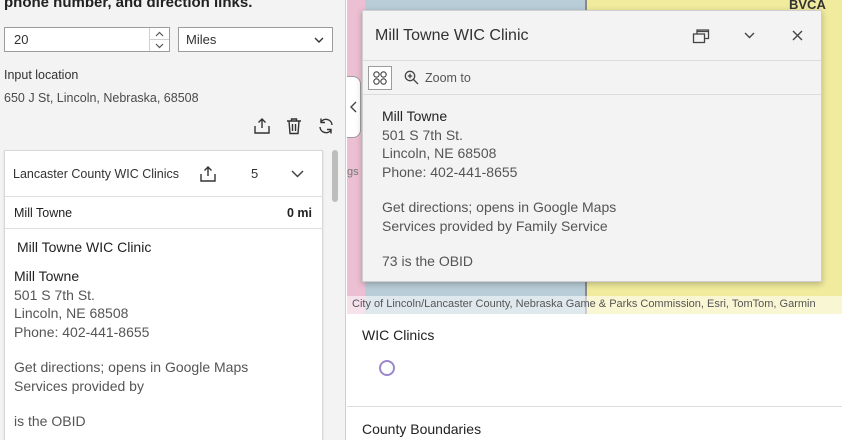  I want to click on chevron-up-icon, so click(159, 33).